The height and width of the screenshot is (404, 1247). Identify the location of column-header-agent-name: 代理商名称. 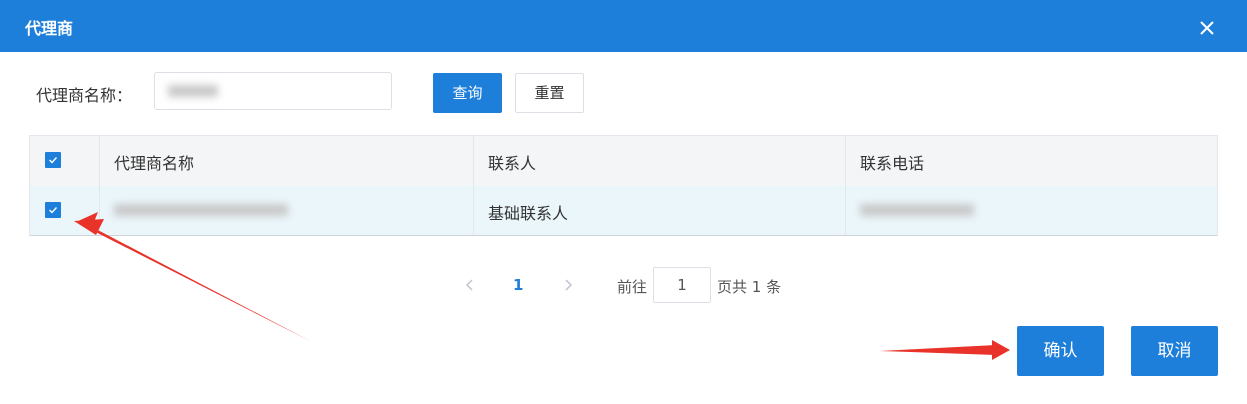
(287, 161).